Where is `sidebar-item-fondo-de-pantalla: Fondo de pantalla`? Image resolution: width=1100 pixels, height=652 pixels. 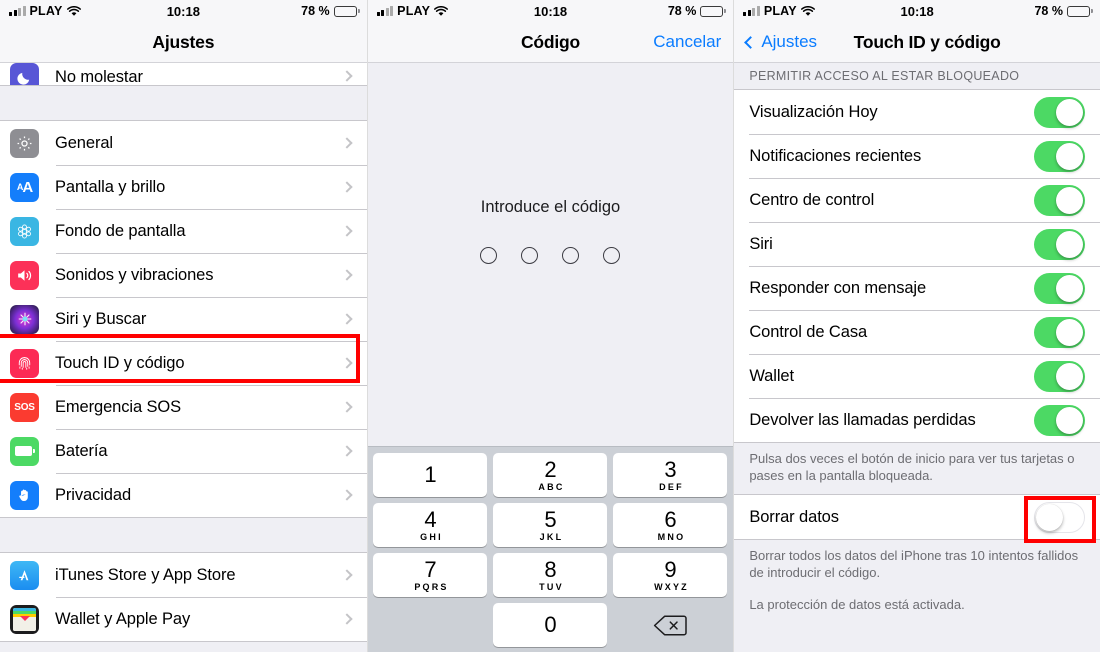 sidebar-item-fondo-de-pantalla: Fondo de pantalla is located at coordinates (183, 231).